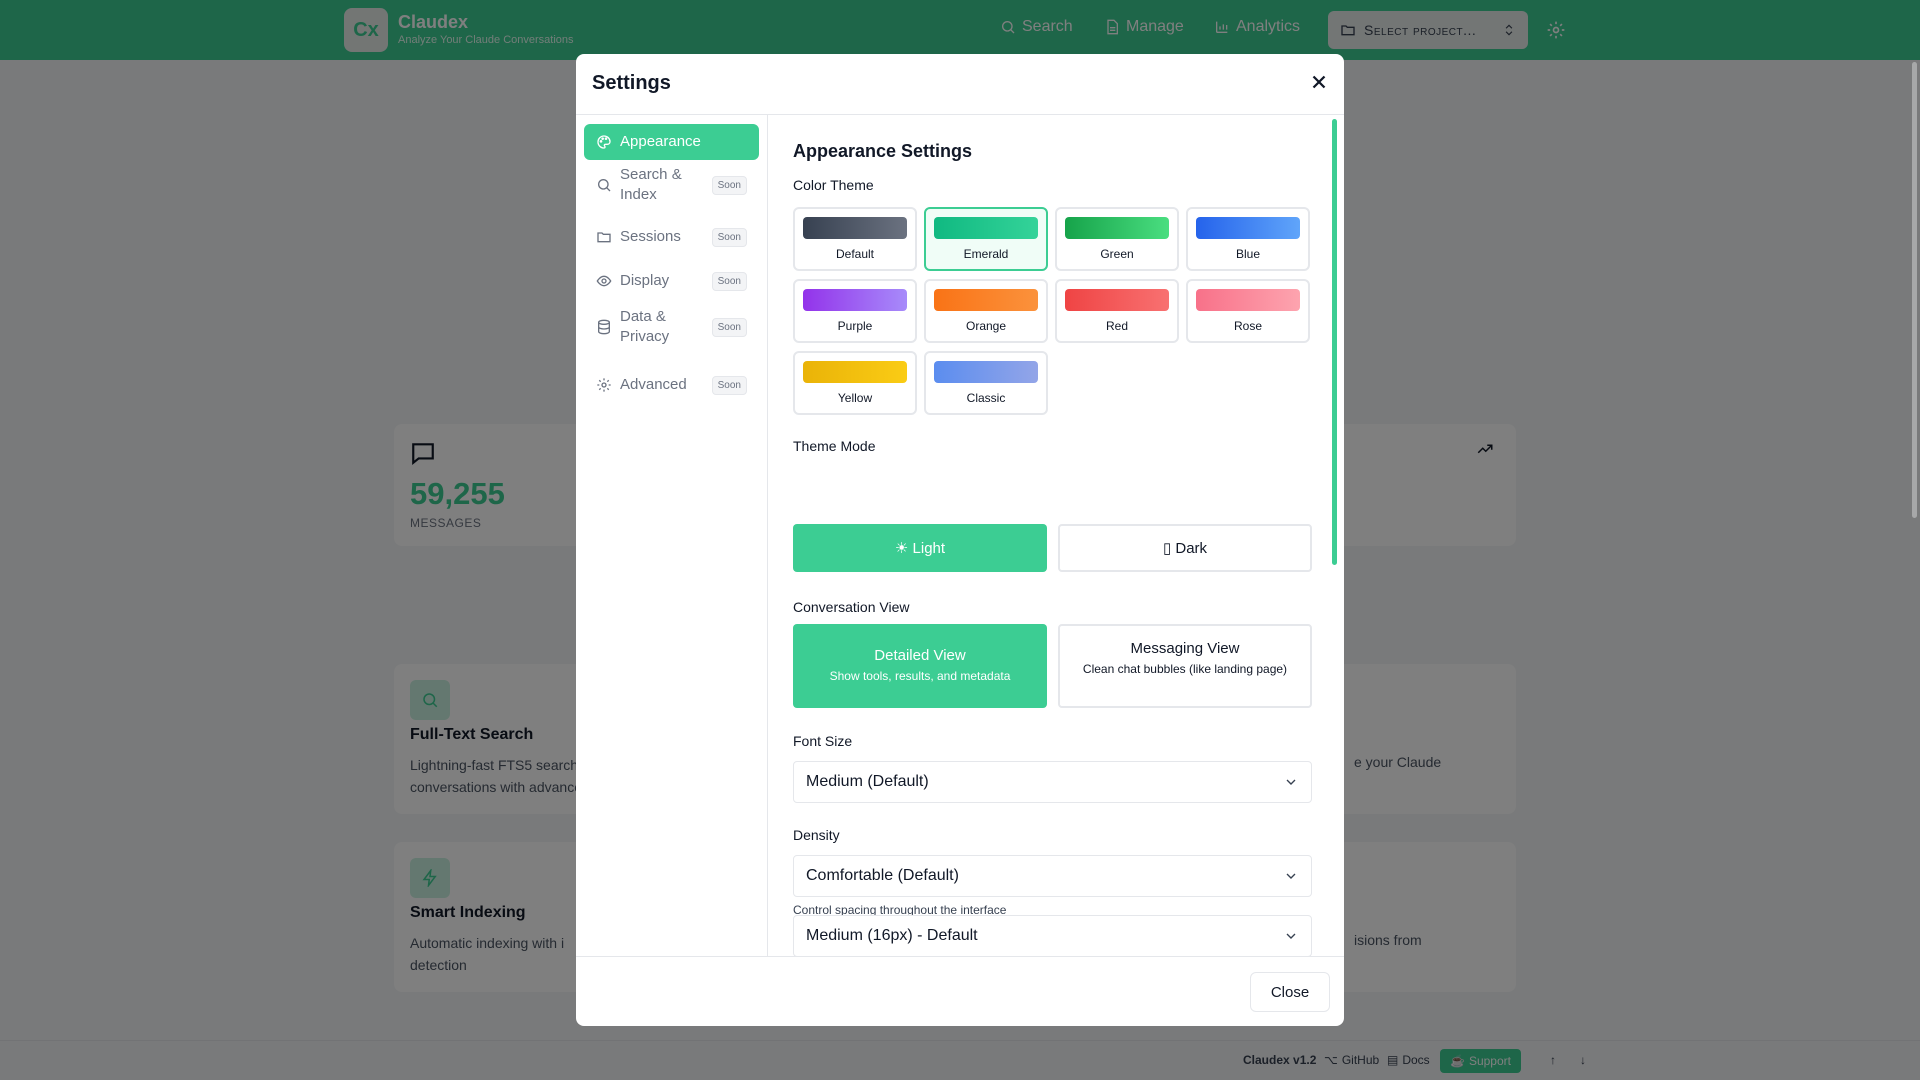 The width and height of the screenshot is (1920, 1080). What do you see at coordinates (855, 326) in the screenshot?
I see `theme-name: Purple` at bounding box center [855, 326].